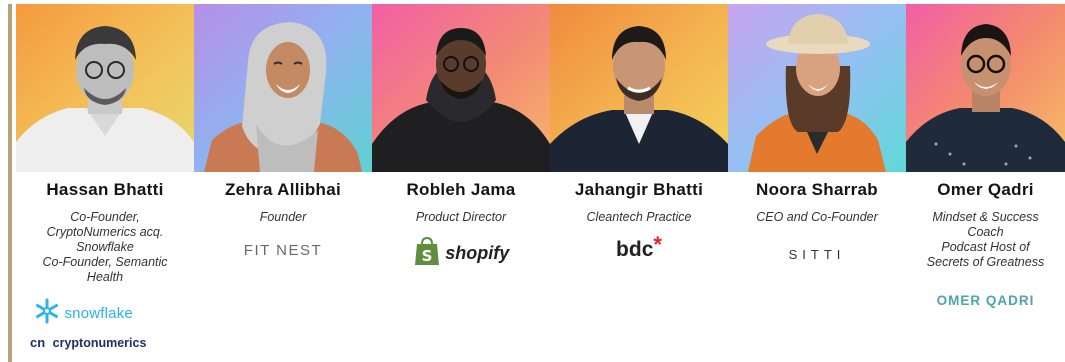 The height and width of the screenshot is (362, 1065). Describe the element at coordinates (639, 189) in the screenshot. I see `speaker-name: Jahangir Bhatti` at that location.